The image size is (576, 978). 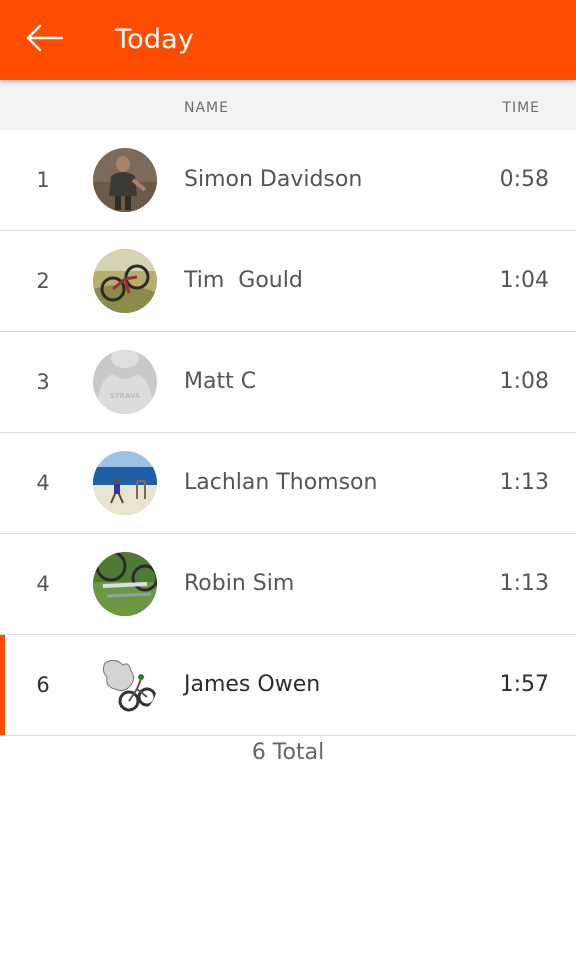 I want to click on arrow-left-icon, so click(x=44, y=40).